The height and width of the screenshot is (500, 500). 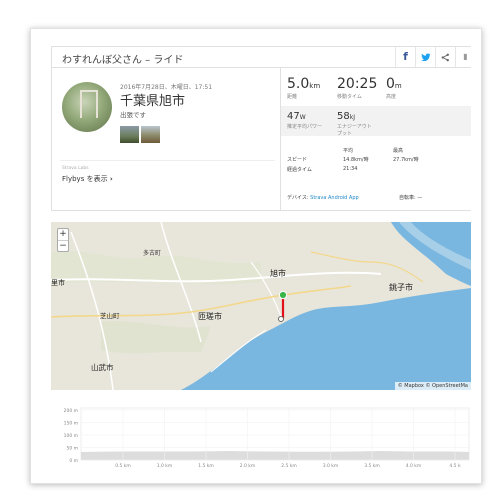 I want to click on x-tick-label: 3.0 km, so click(x=331, y=466).